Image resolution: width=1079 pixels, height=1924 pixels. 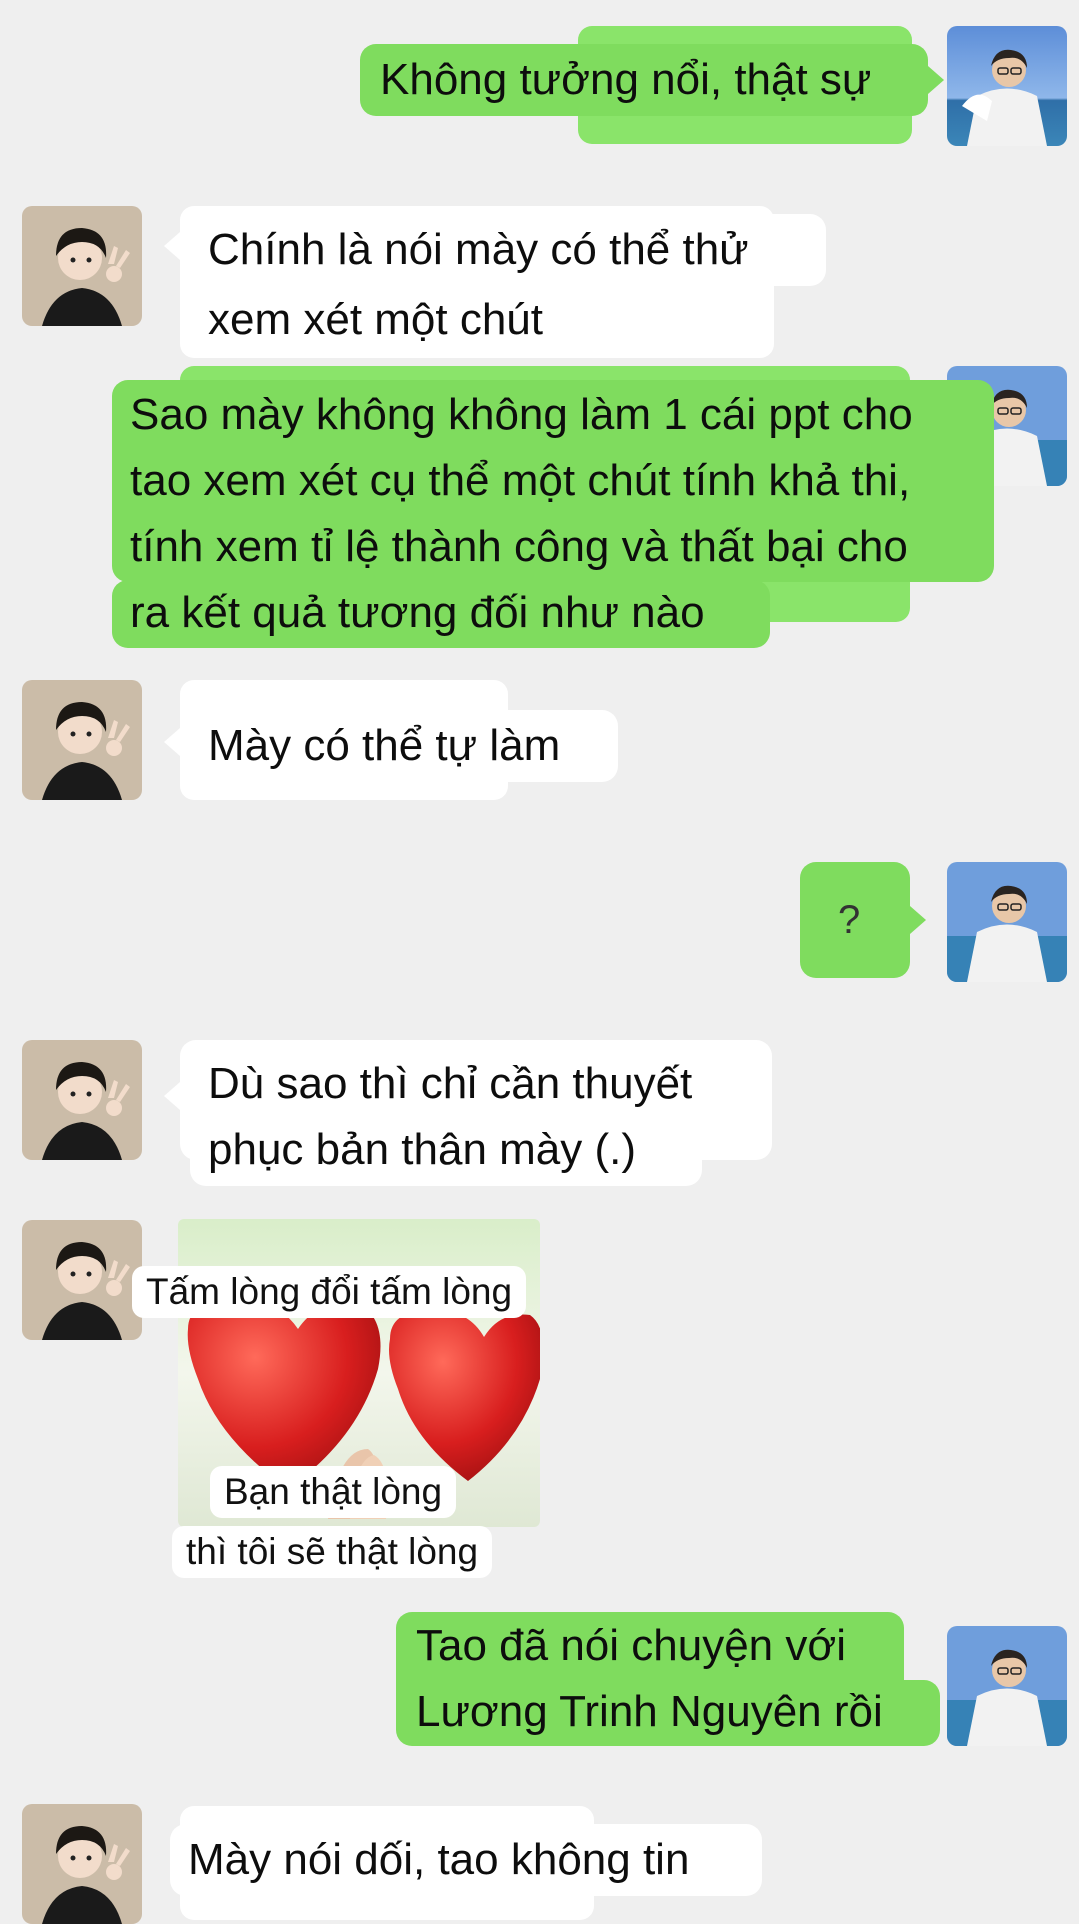 I want to click on sent-message-bubble: ?, so click(x=855, y=920).